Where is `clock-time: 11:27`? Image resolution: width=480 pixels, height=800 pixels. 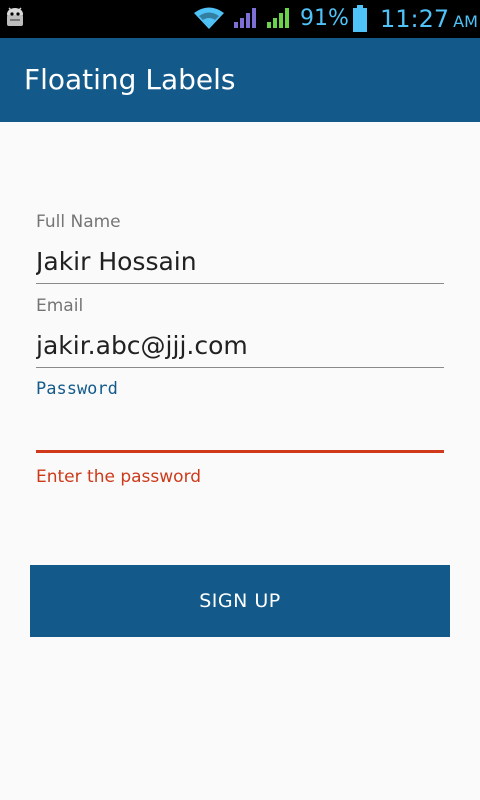 clock-time: 11:27 is located at coordinates (415, 19).